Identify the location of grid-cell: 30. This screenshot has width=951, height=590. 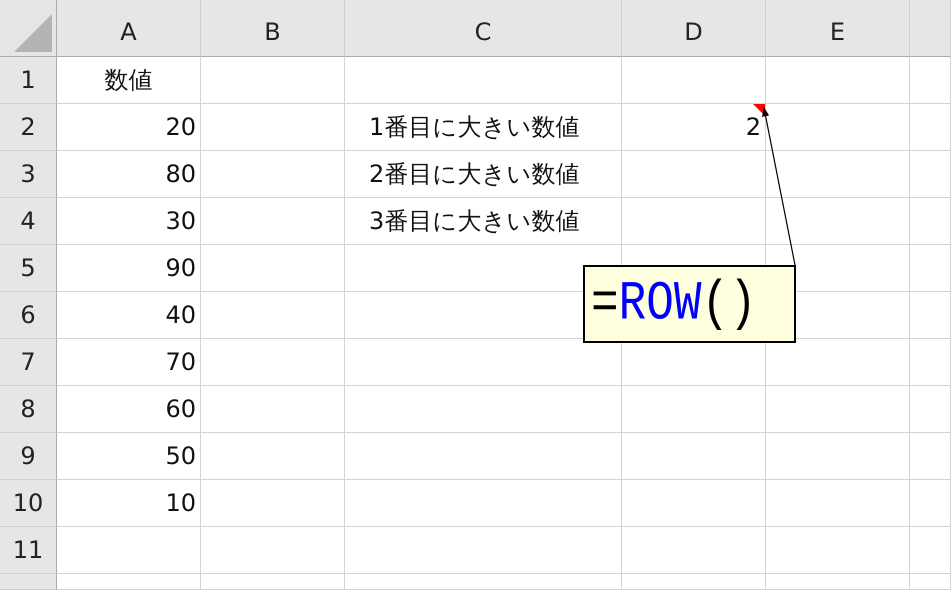
(129, 221).